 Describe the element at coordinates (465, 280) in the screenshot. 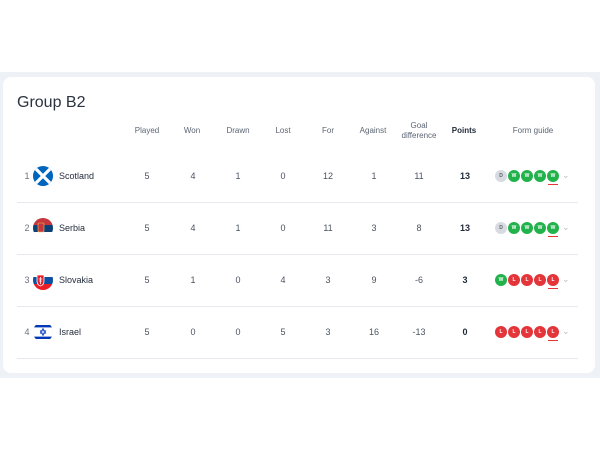

I see `stat-points: 3` at that location.